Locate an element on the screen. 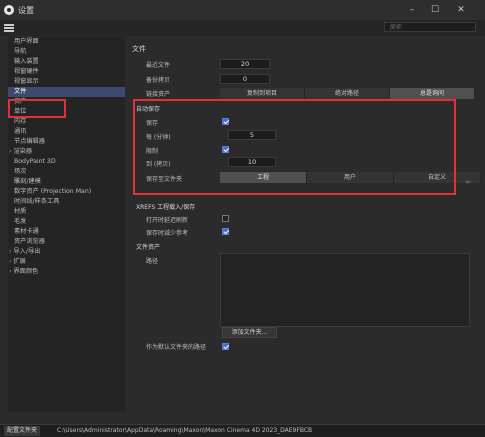  link-assets-option-copy: 复制到项目 is located at coordinates (262, 93).